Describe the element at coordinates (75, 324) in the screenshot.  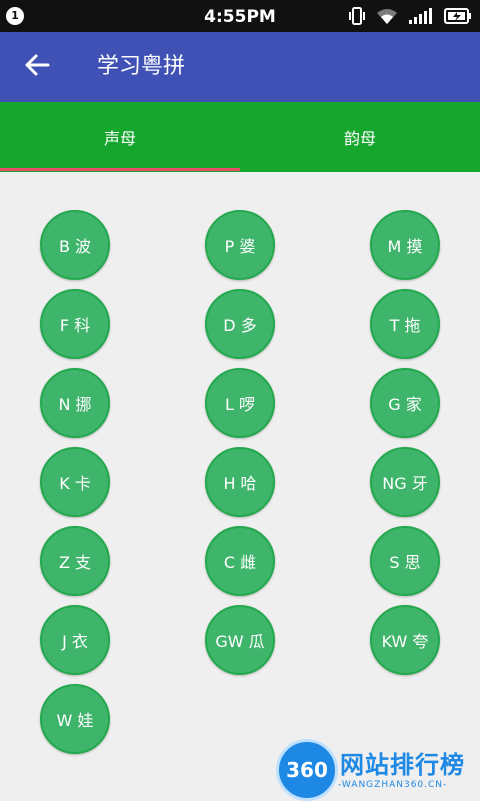
I see `initial-button-f: F 科` at that location.